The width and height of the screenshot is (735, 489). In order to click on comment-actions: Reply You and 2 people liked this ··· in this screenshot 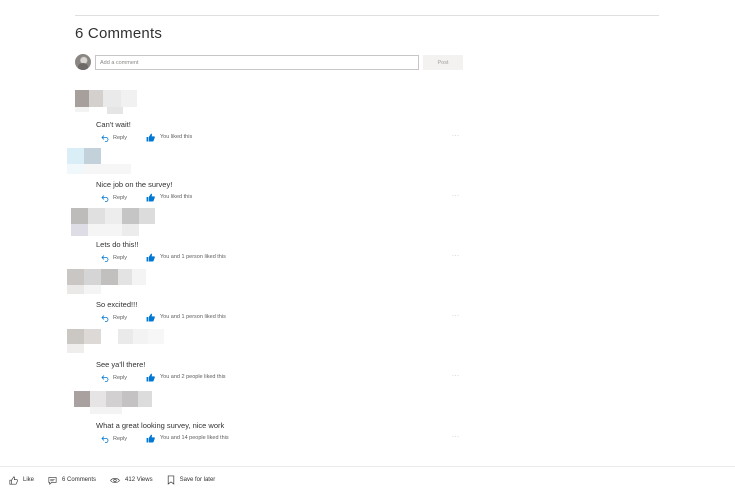, I will do `click(286, 378)`.